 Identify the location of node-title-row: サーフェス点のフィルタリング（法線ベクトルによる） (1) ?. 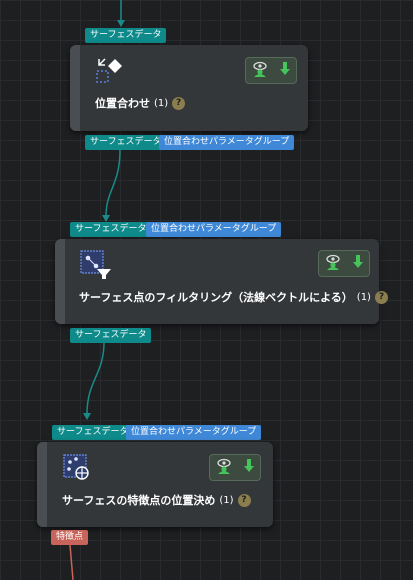
(233, 297).